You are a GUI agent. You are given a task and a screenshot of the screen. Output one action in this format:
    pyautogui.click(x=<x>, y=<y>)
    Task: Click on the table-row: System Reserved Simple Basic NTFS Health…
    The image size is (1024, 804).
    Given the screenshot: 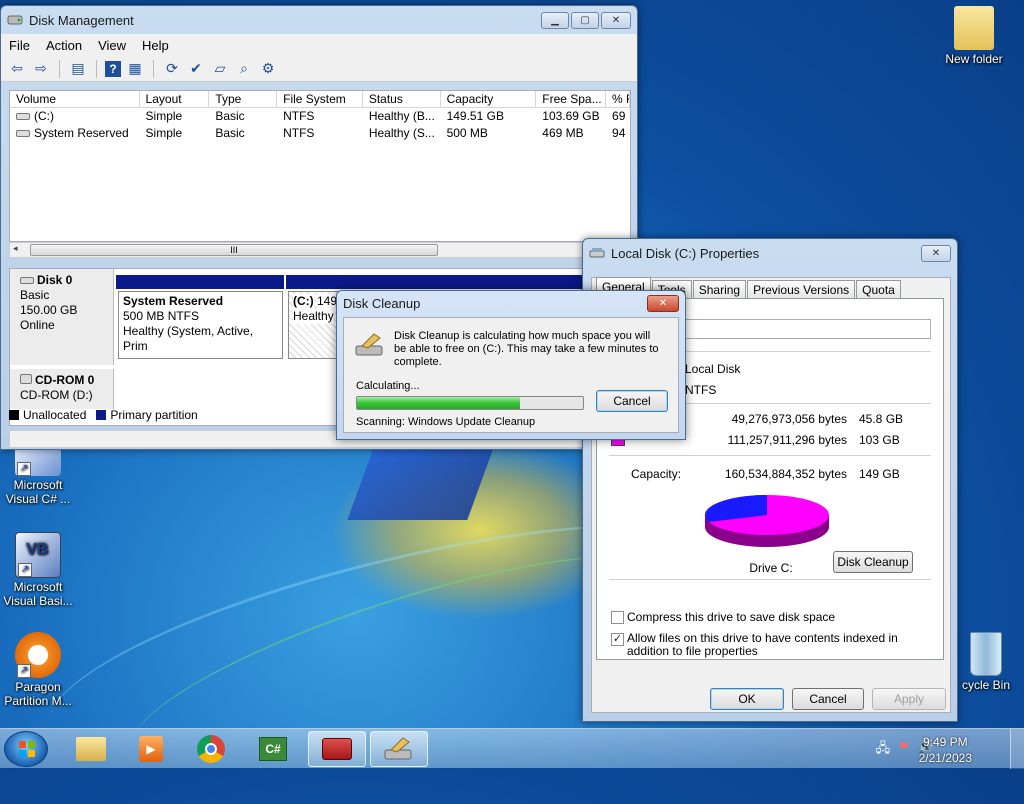 What is the action you would take?
    pyautogui.click(x=320, y=133)
    